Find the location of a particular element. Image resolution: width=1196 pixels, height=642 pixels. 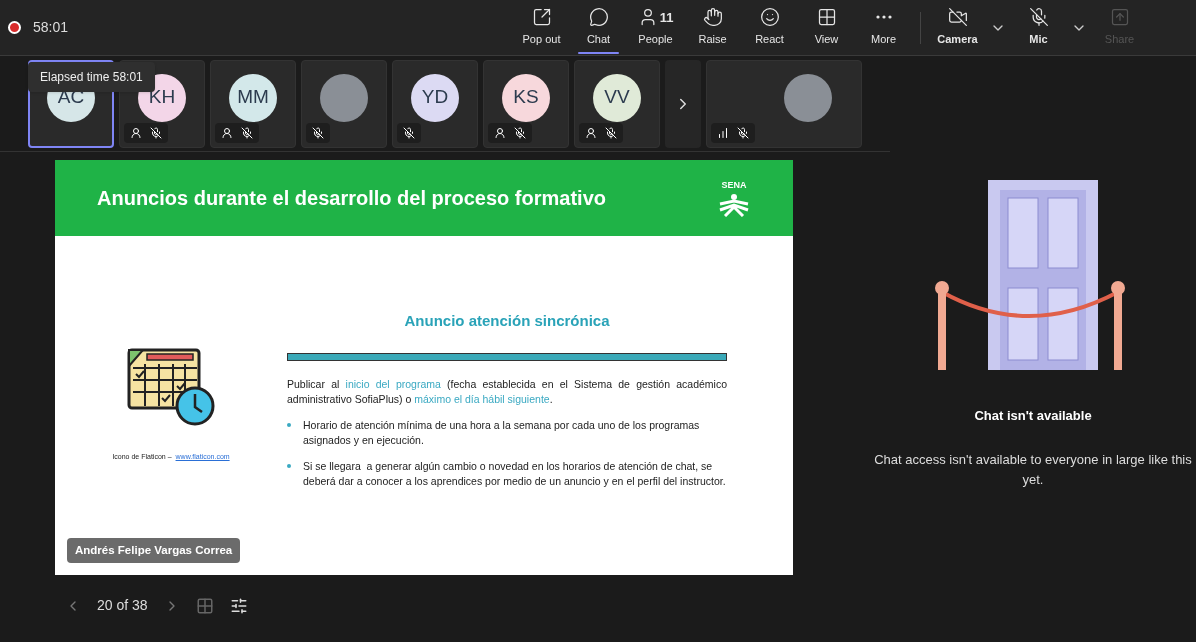

more-icon is located at coordinates (883, 17).